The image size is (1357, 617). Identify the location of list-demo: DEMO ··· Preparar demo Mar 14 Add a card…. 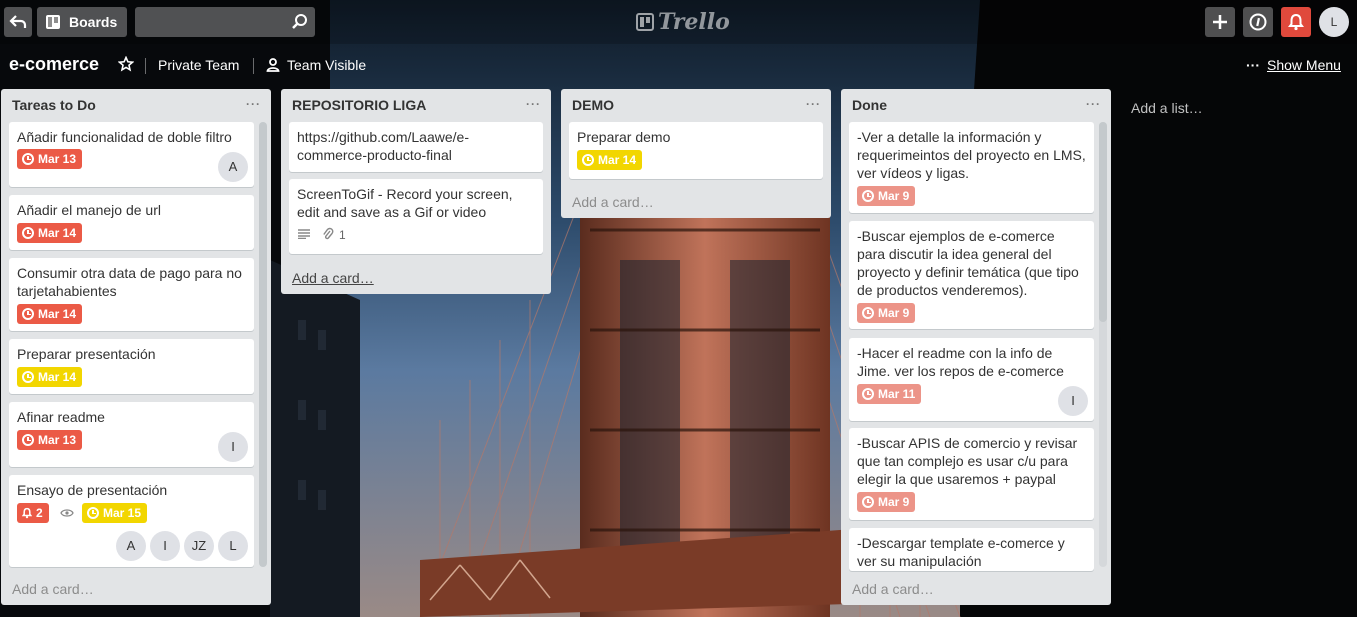
(696, 153).